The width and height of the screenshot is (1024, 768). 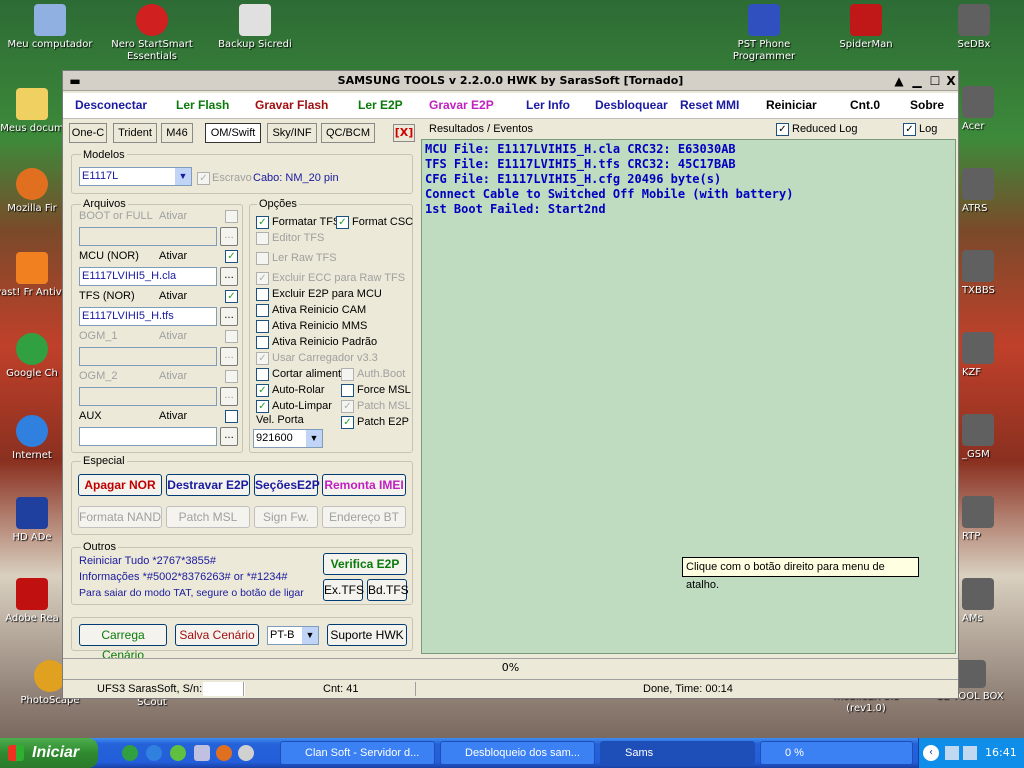 I want to click on mcu-file-input: E1117LVIHI5_H.cla, so click(x=148, y=276).